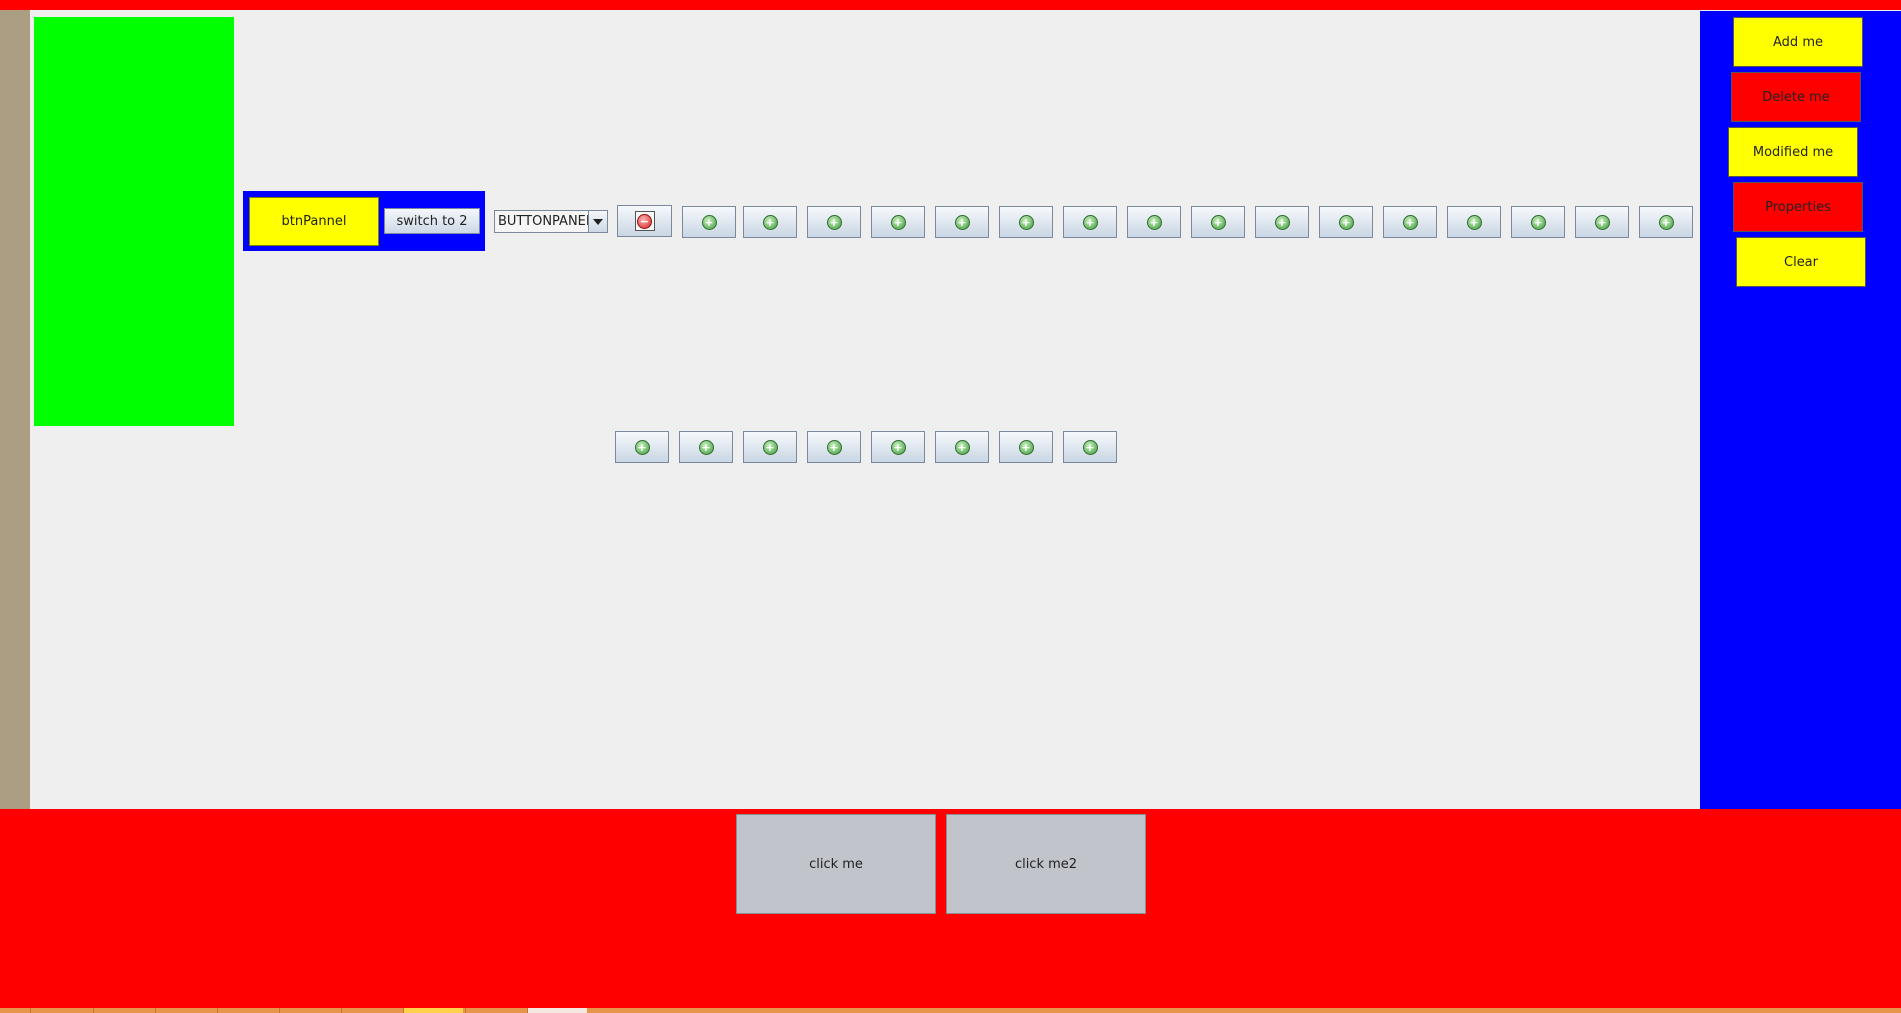  I want to click on add-me-button: Add me, so click(1798, 42).